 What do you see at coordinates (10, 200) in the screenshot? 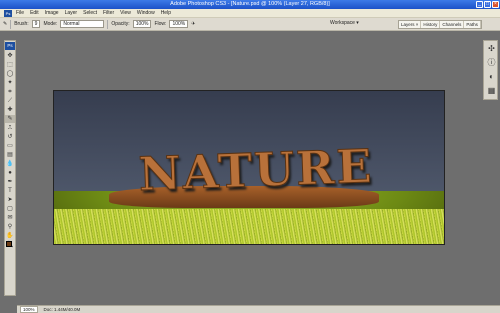
I see `path-selection-tool-icon: ➤` at bounding box center [10, 200].